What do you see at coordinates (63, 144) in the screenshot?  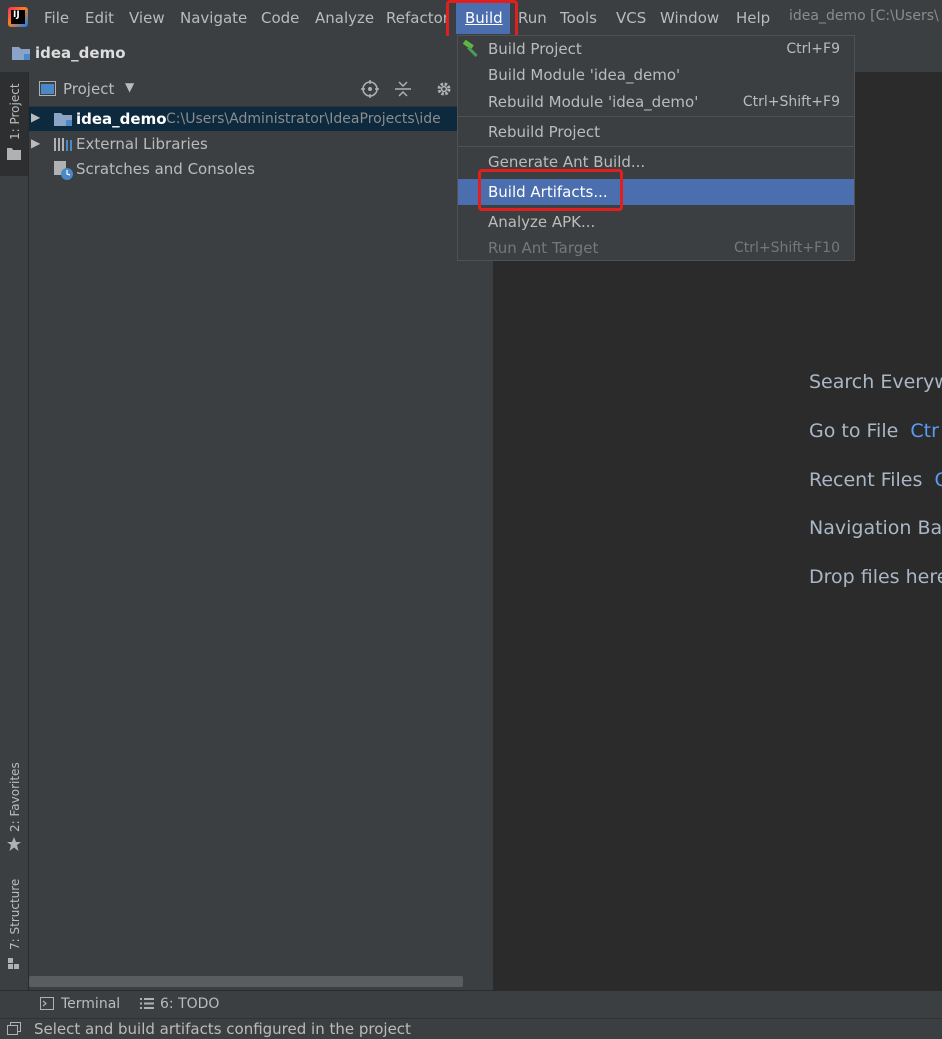 I see `library-icon` at bounding box center [63, 144].